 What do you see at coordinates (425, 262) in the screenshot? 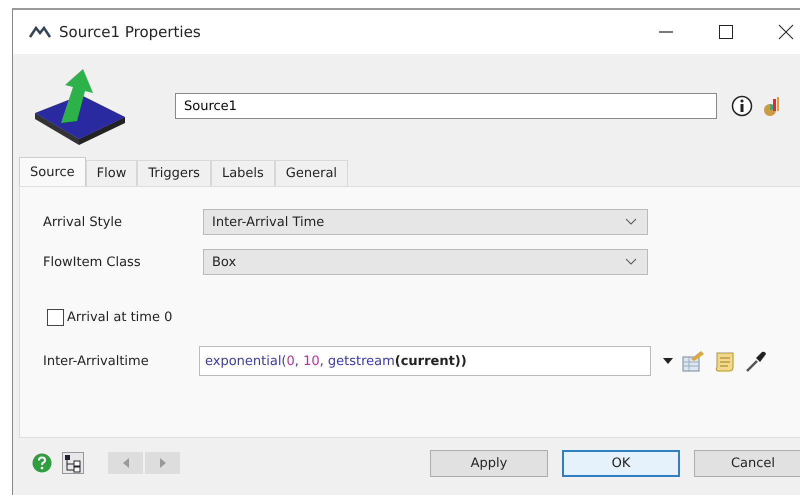
I see `dropdown: Box` at bounding box center [425, 262].